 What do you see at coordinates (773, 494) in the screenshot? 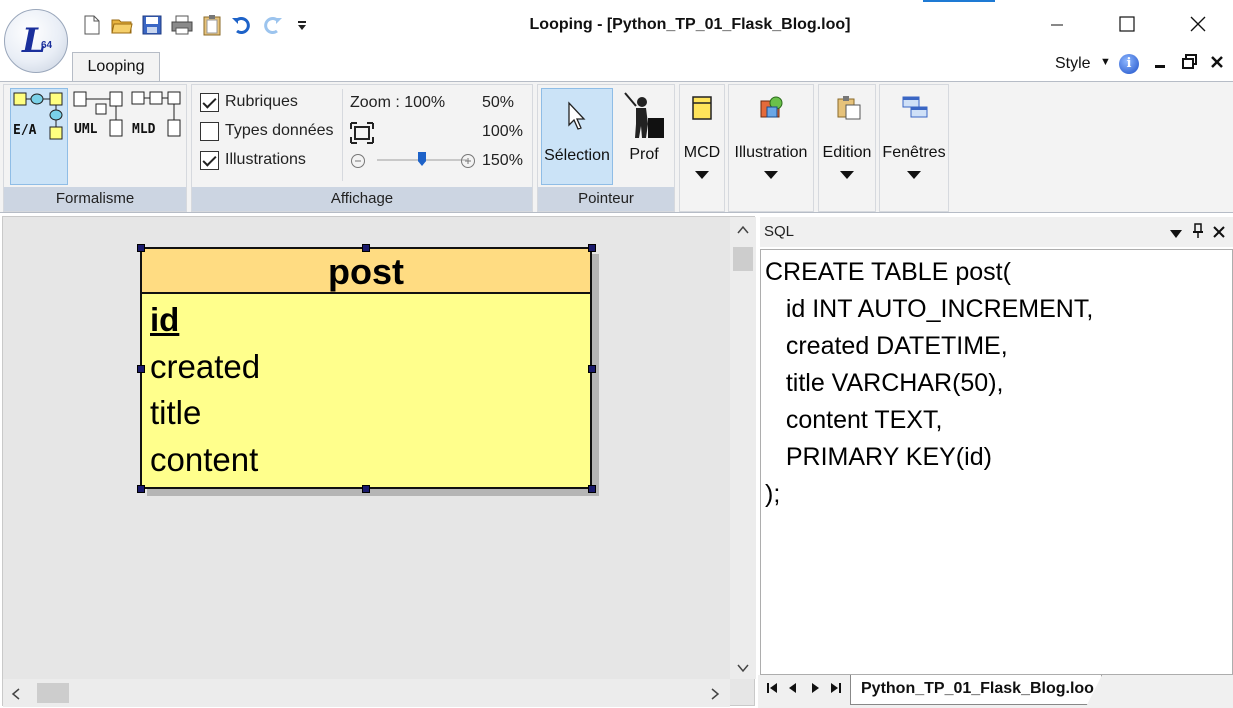
I see `sql-line: );` at bounding box center [773, 494].